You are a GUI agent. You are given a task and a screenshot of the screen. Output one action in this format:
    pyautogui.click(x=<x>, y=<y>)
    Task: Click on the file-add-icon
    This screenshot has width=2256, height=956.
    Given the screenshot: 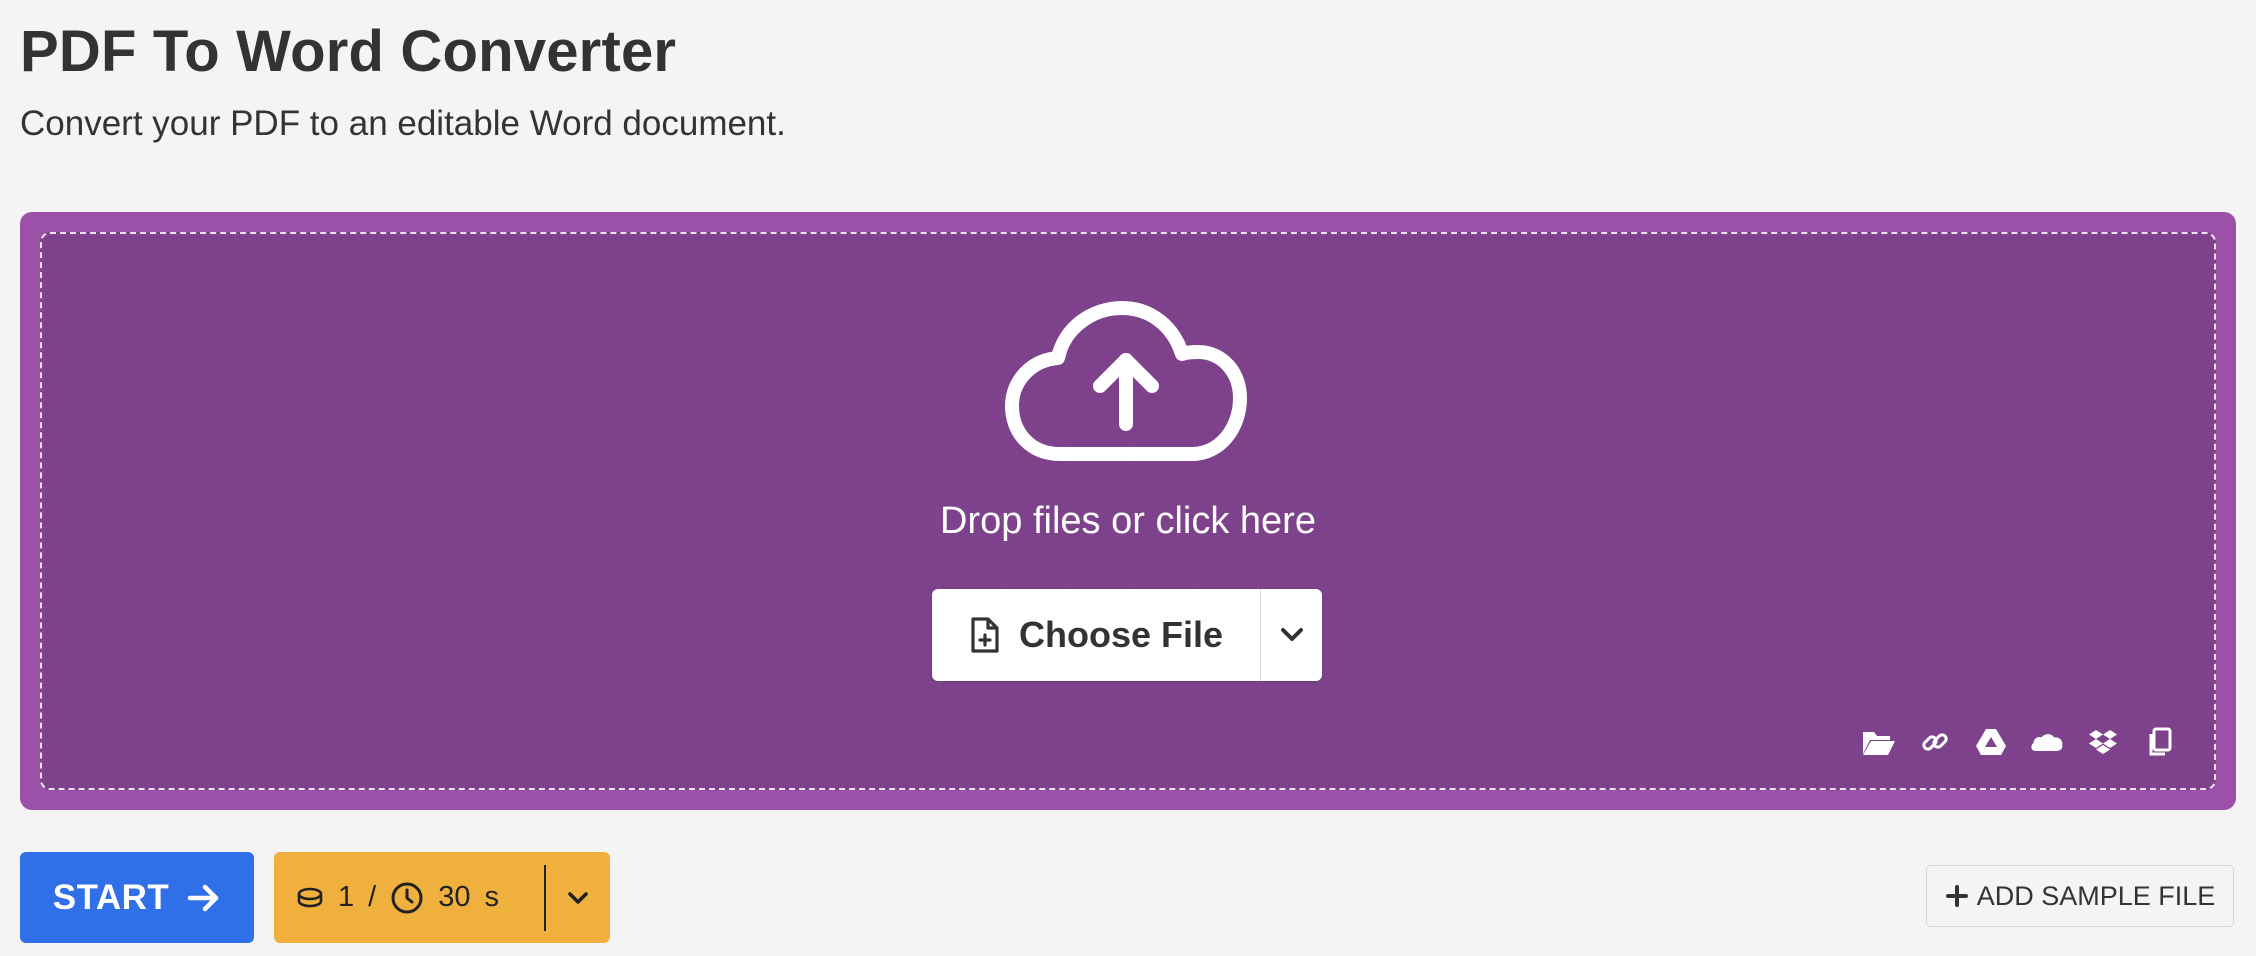 What is the action you would take?
    pyautogui.click(x=985, y=635)
    